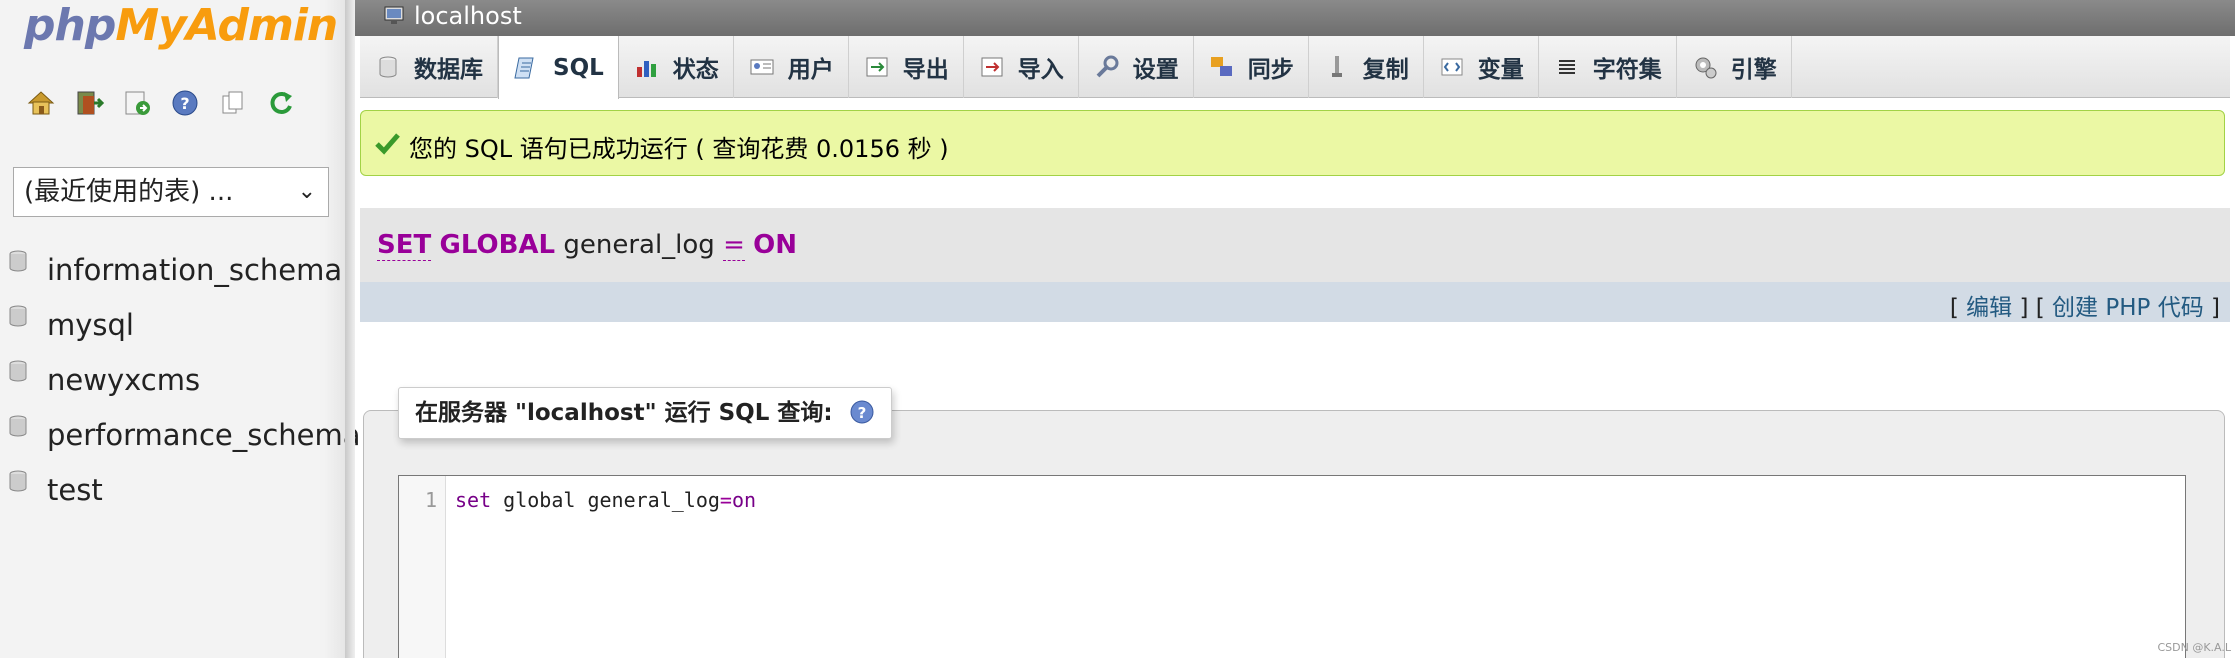  Describe the element at coordinates (992, 67) in the screenshot. I see `import-icon` at that location.